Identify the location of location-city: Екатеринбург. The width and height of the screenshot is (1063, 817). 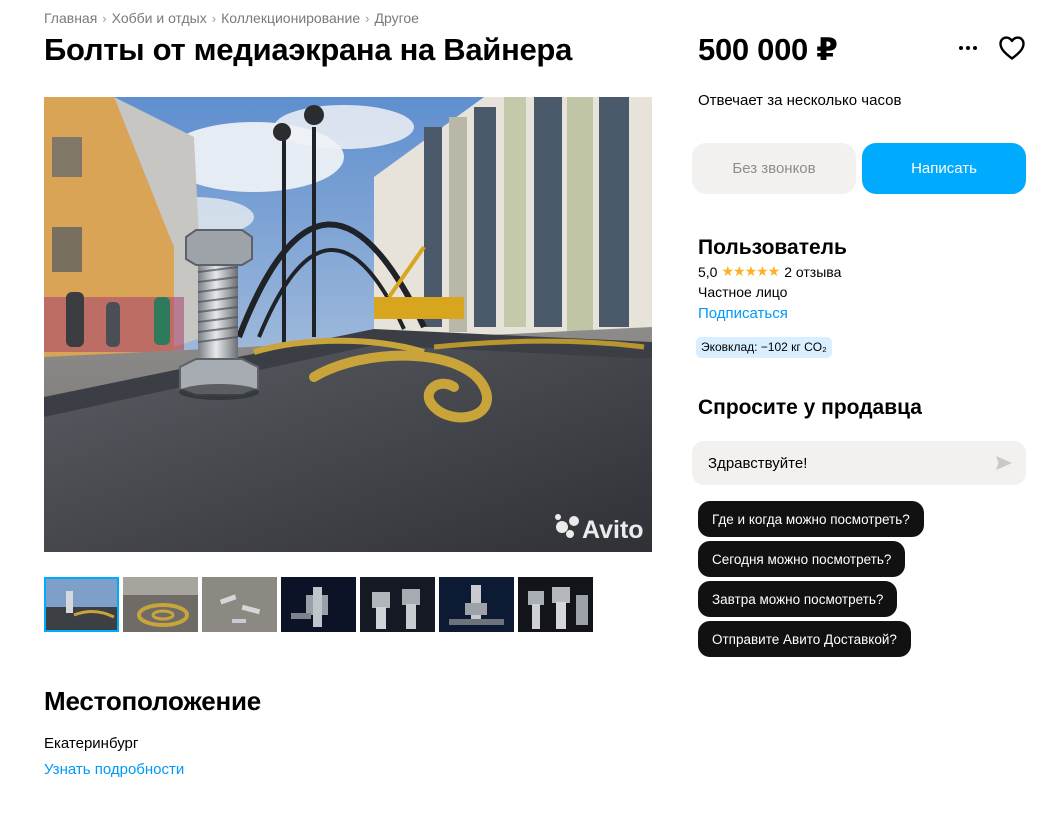
(91, 743).